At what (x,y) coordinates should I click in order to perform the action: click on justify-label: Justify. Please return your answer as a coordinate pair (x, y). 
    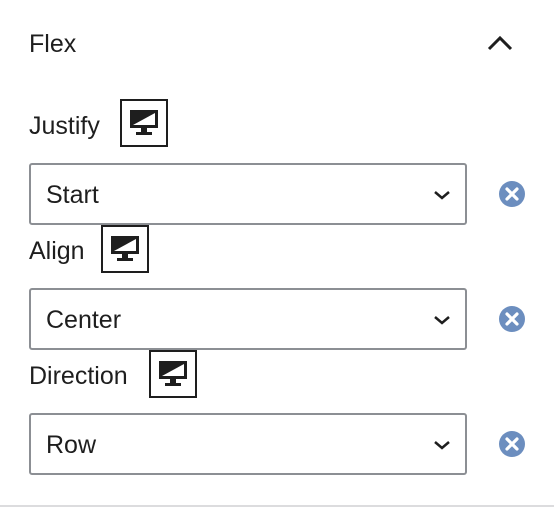
    Looking at the image, I should click on (64, 126).